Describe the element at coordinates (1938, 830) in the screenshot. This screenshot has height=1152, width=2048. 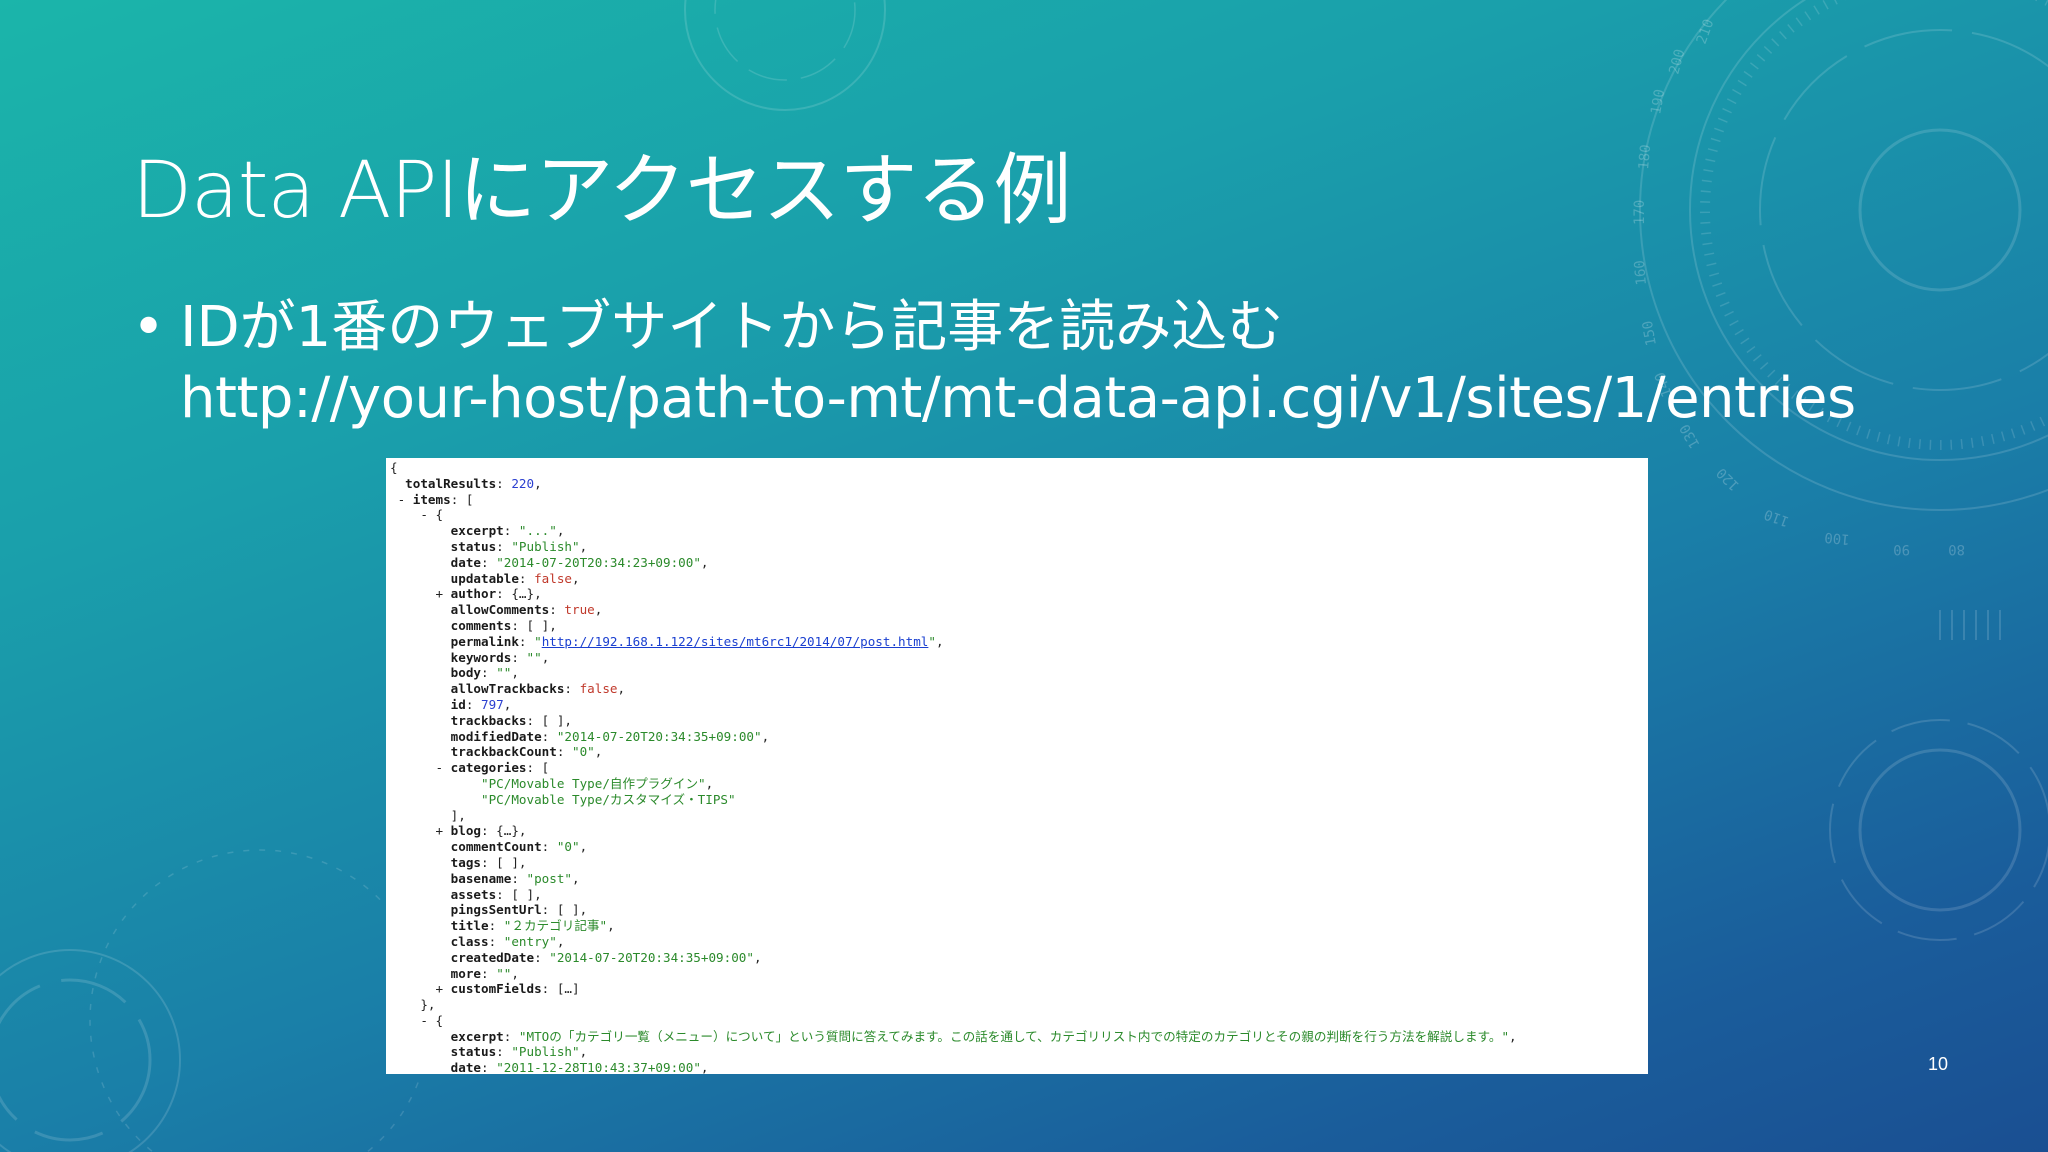
I see `decor-circle-right` at that location.